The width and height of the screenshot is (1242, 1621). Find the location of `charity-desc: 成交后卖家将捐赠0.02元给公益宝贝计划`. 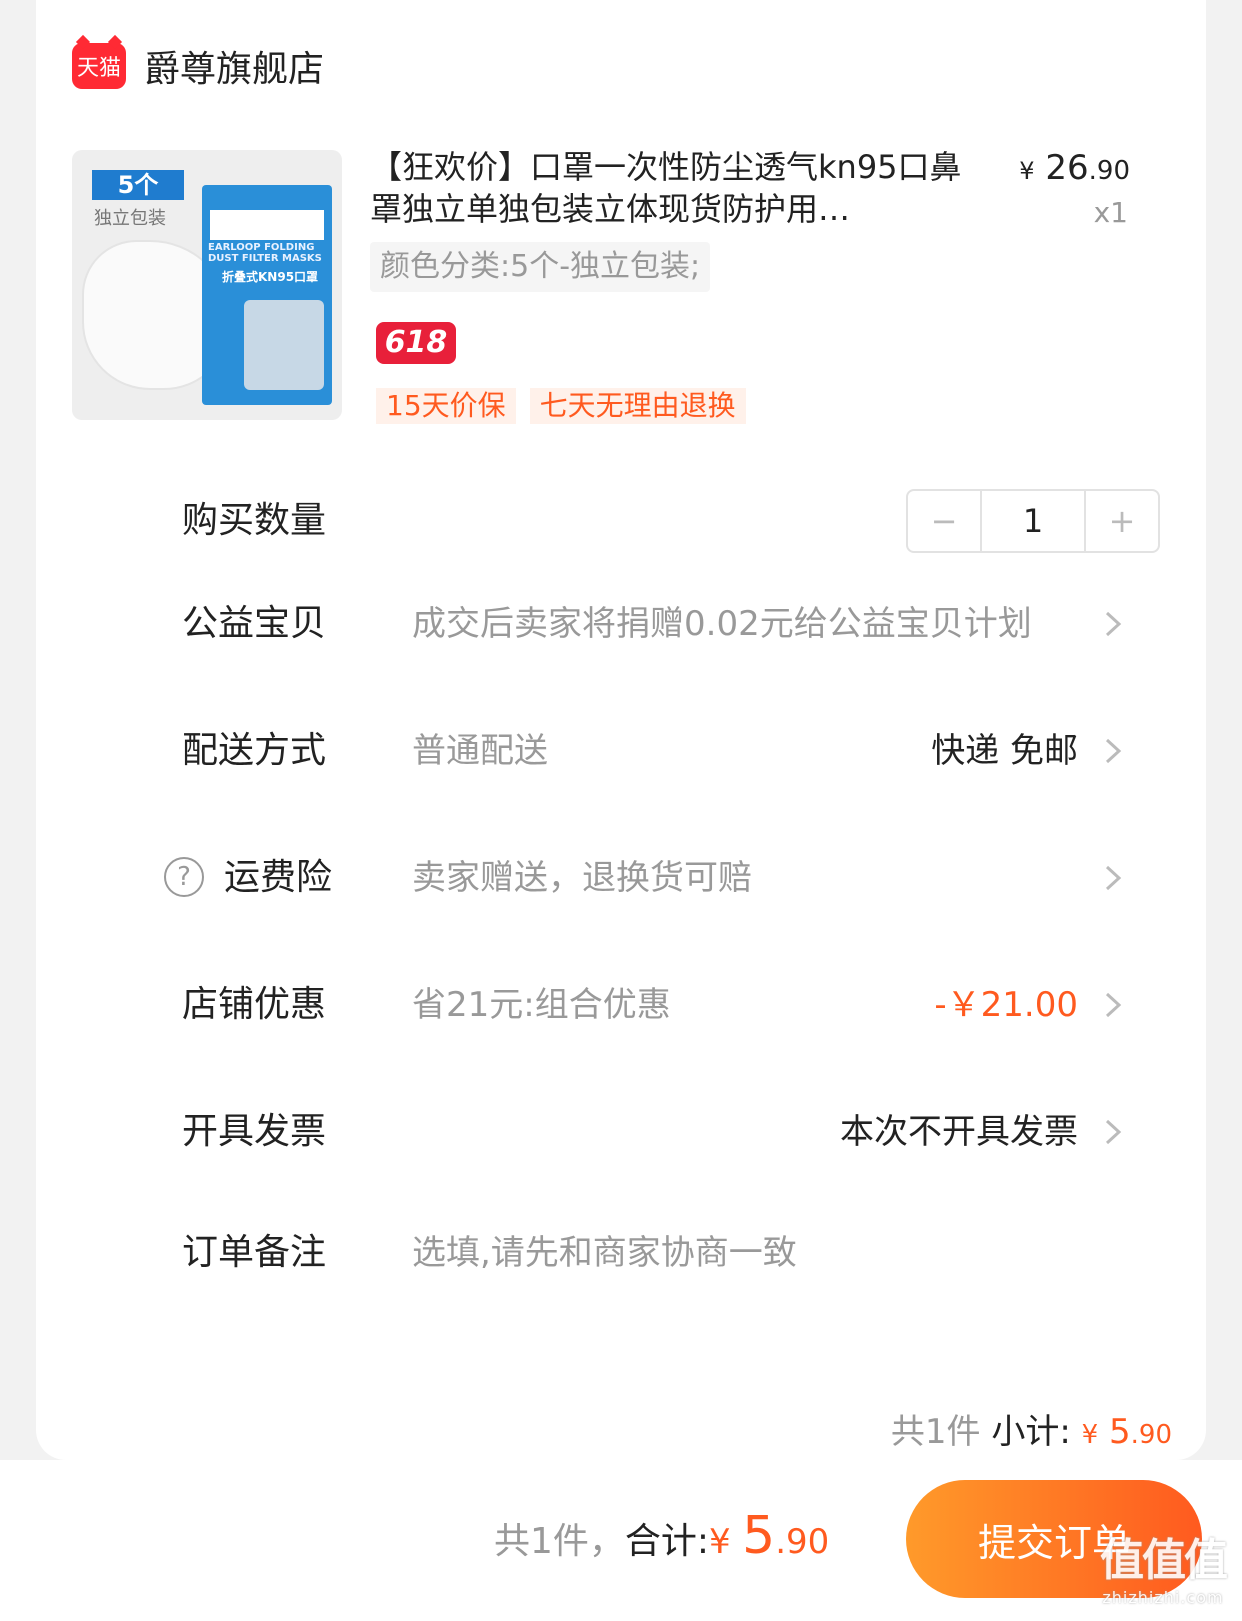

charity-desc: 成交后卖家将捐赠0.02元给公益宝贝计划 is located at coordinates (722, 624).